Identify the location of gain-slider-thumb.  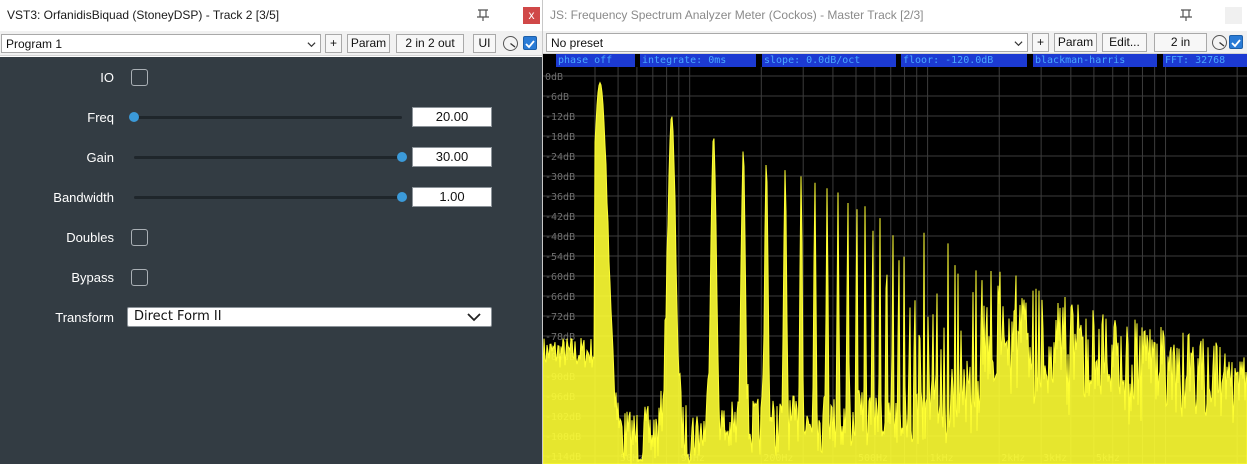
(402, 157).